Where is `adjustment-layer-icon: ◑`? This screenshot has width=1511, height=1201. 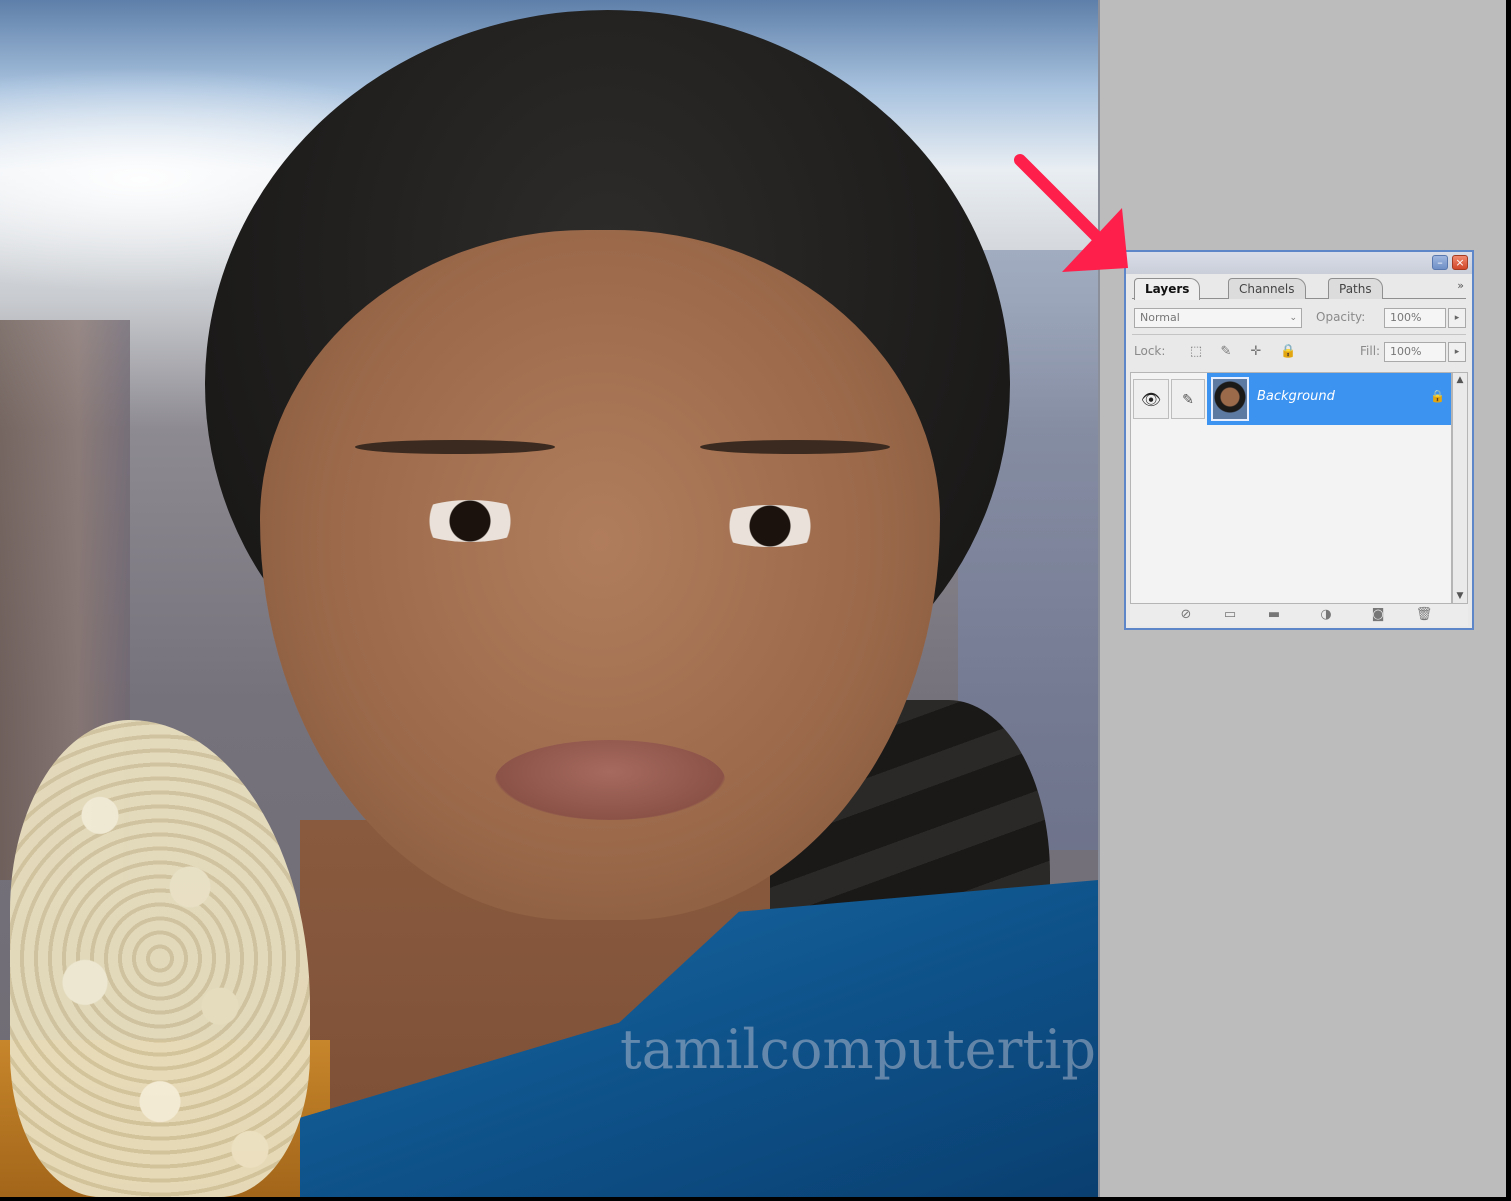
adjustment-layer-icon: ◑ is located at coordinates (1326, 615).